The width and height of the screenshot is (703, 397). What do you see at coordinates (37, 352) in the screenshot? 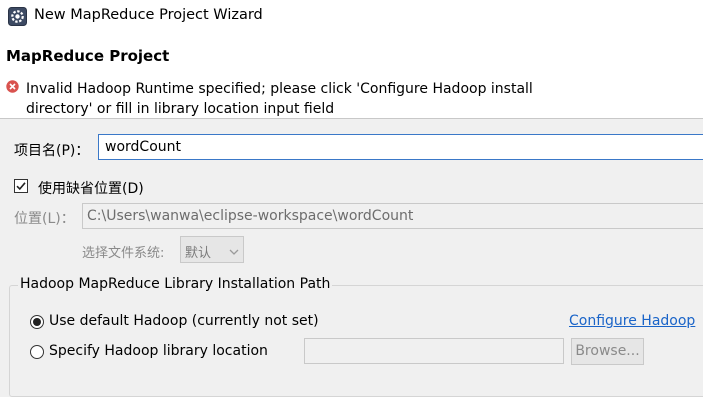
I see `specify-hadoop-location-radio` at bounding box center [37, 352].